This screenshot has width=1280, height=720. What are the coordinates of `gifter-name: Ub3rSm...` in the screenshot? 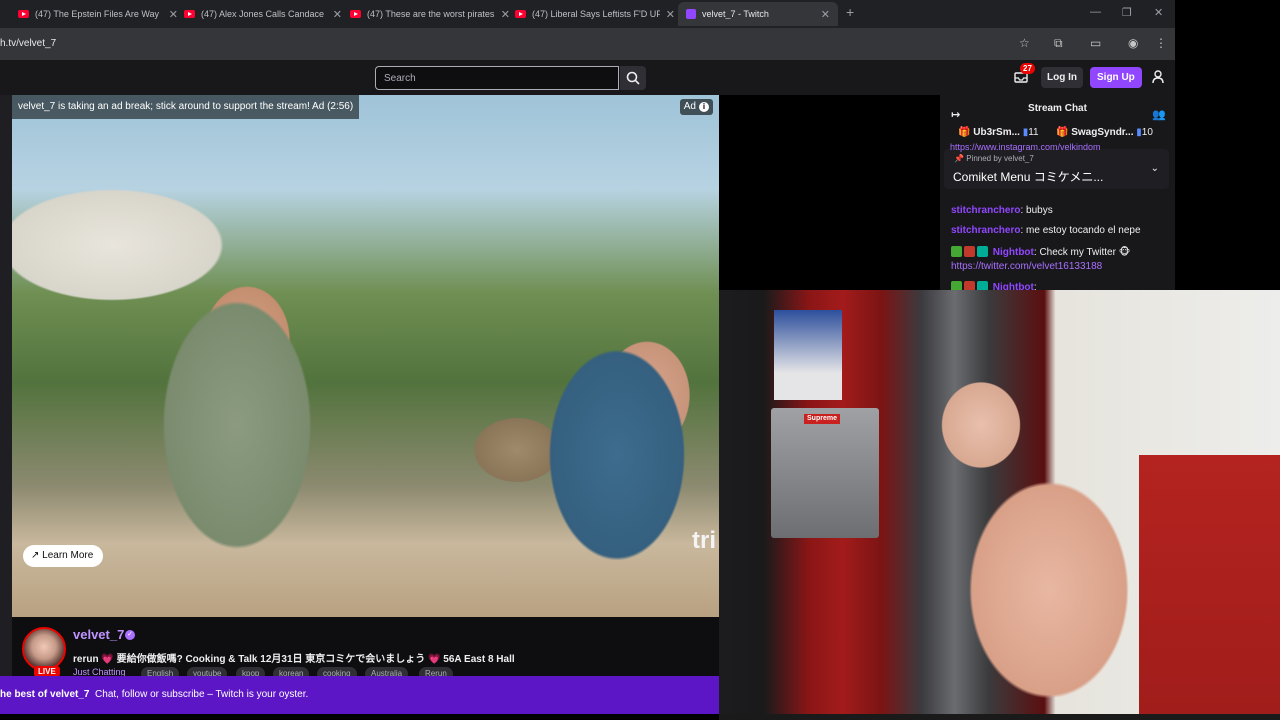 It's located at (996, 132).